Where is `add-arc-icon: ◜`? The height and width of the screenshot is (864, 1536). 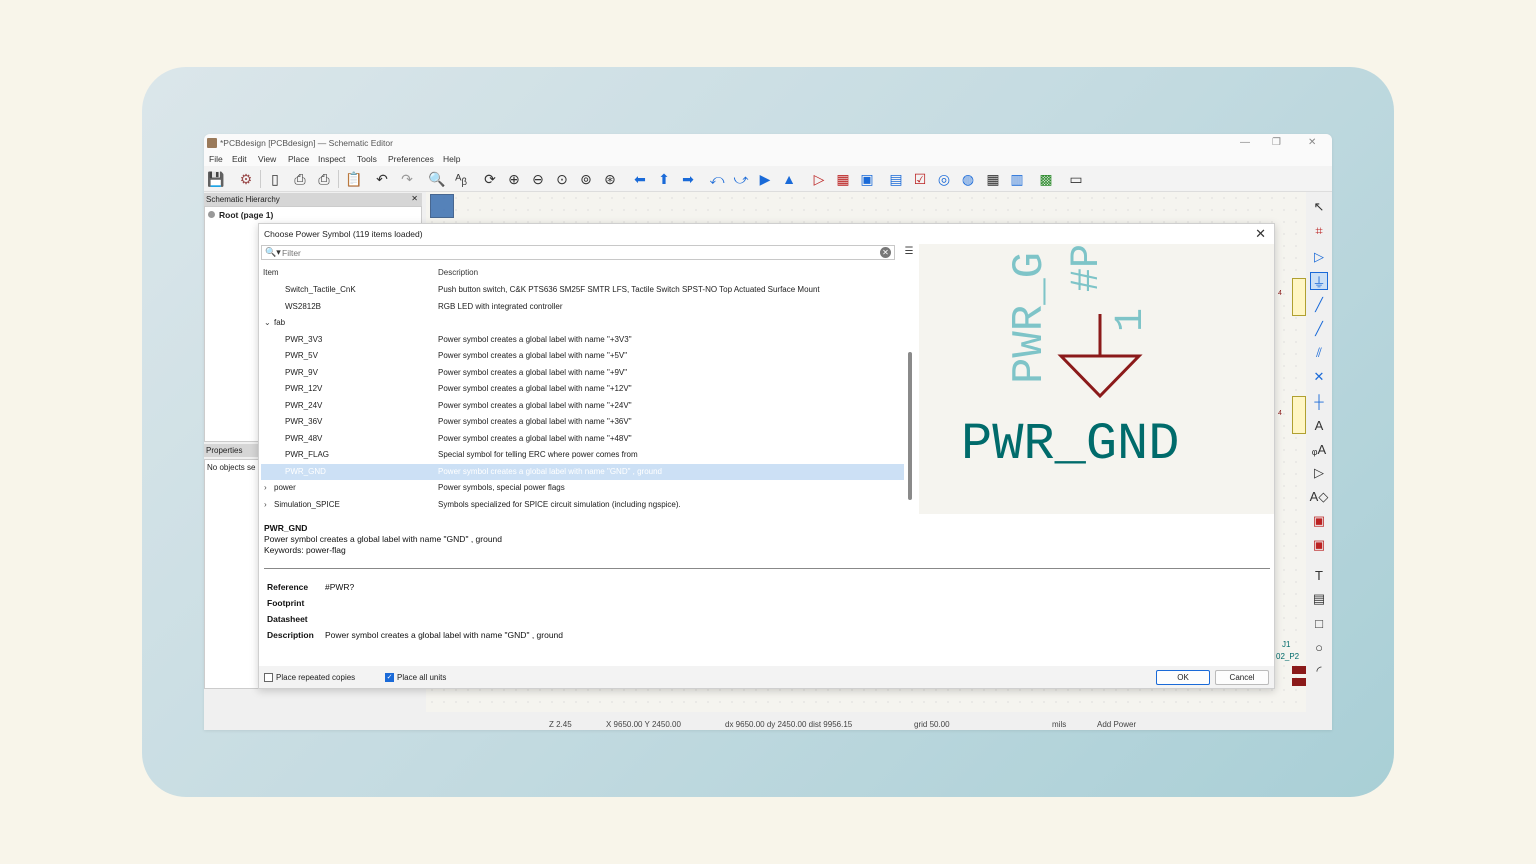
add-arc-icon: ◜ is located at coordinates (1319, 671).